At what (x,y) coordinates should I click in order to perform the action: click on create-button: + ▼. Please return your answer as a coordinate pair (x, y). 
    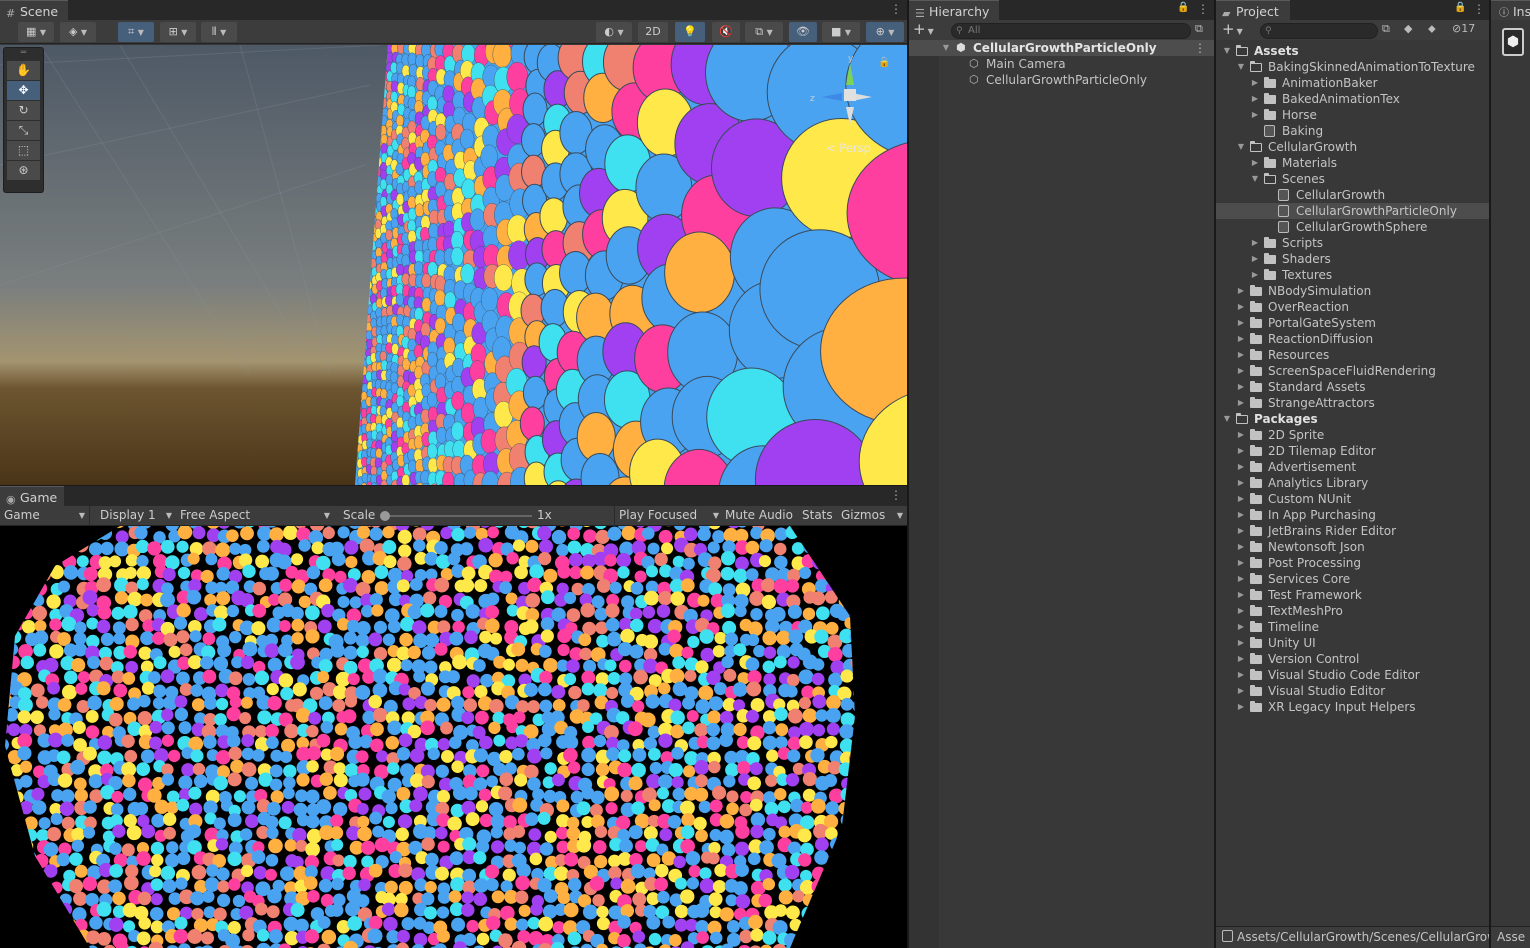
    Looking at the image, I should click on (923, 30).